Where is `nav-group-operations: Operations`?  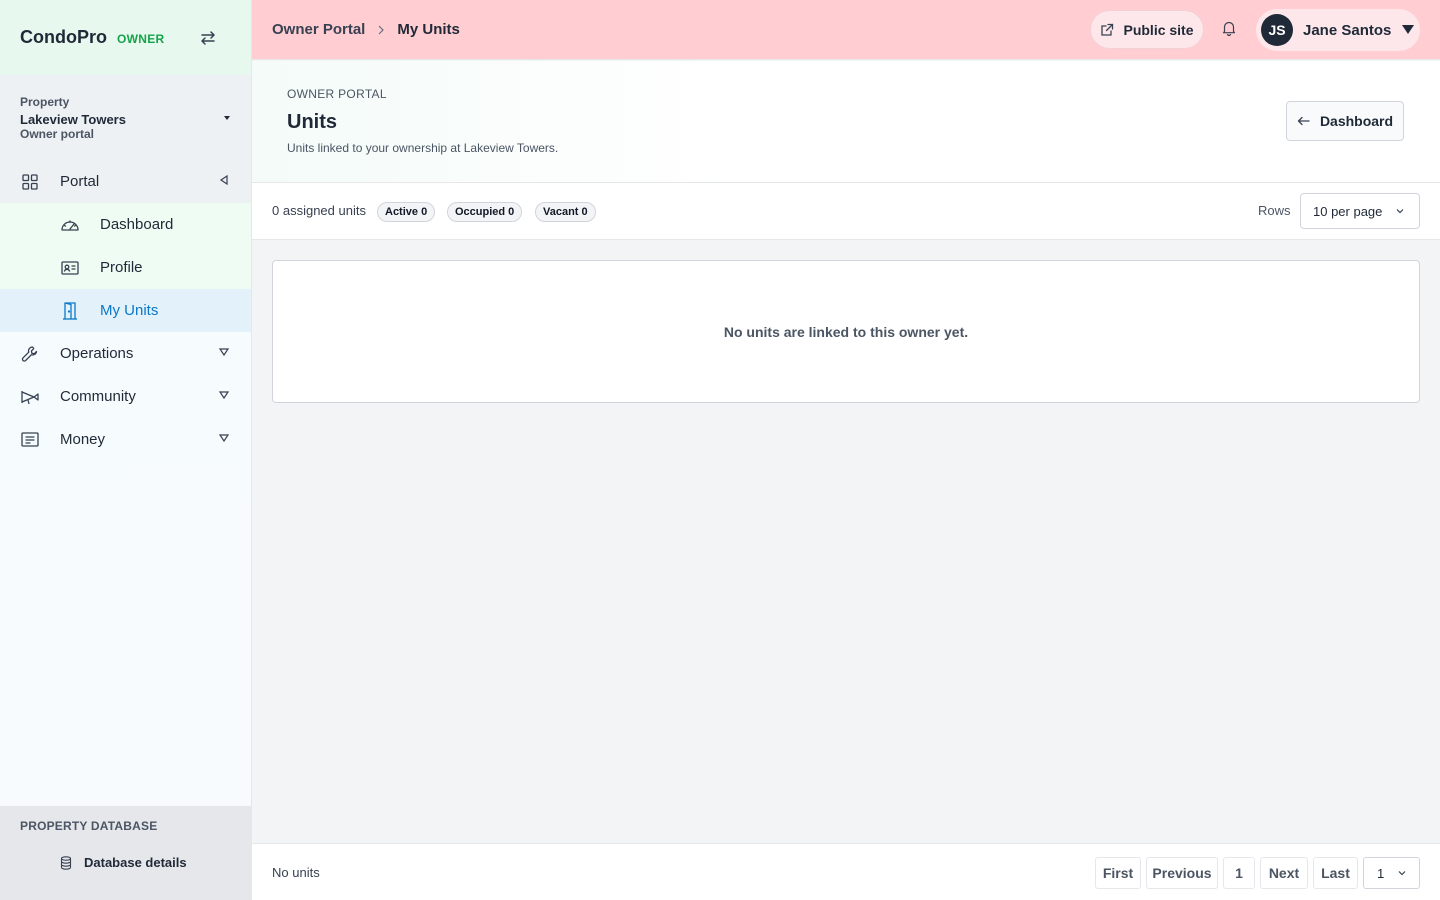
nav-group-operations: Operations is located at coordinates (125, 353).